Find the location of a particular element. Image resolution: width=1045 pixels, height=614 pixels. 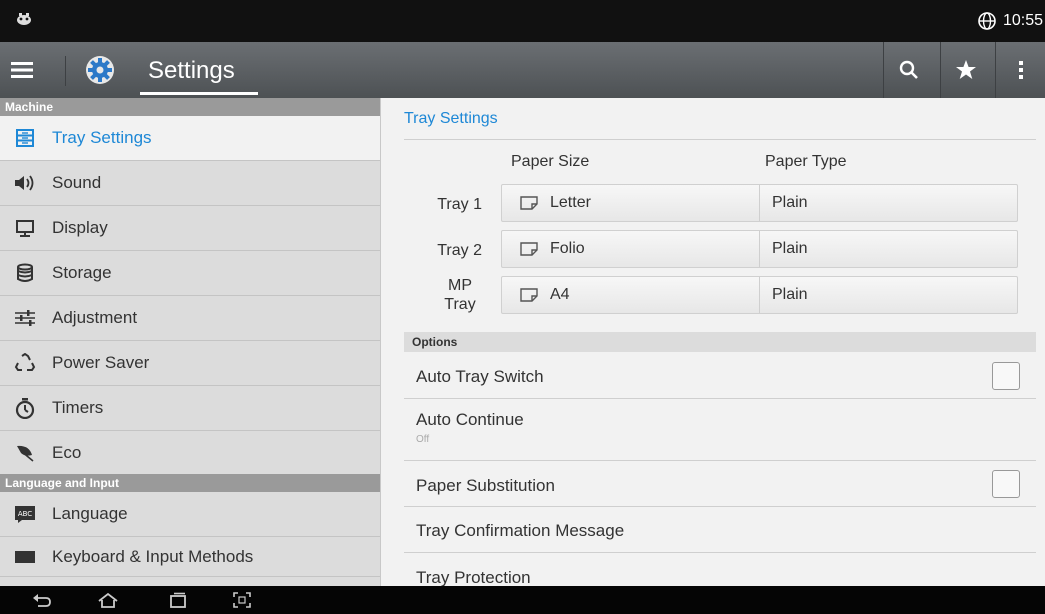

auto-tray-switch-checkbox is located at coordinates (1006, 376).